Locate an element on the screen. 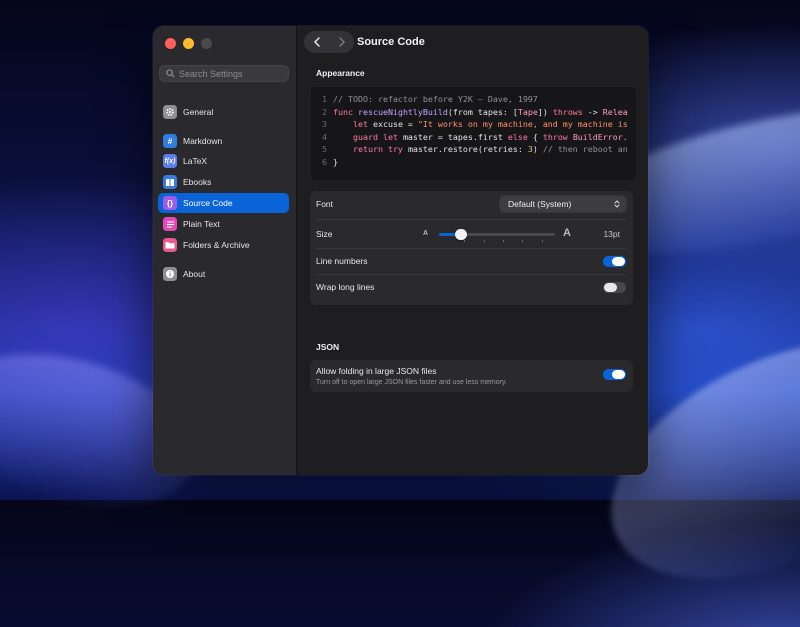 This screenshot has height=627, width=800. sidebar-item-general: General is located at coordinates (223, 112).